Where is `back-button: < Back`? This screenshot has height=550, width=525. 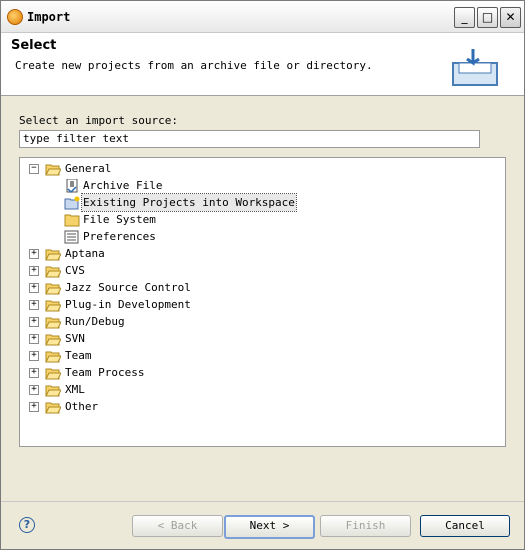 back-button: < Back is located at coordinates (177, 526).